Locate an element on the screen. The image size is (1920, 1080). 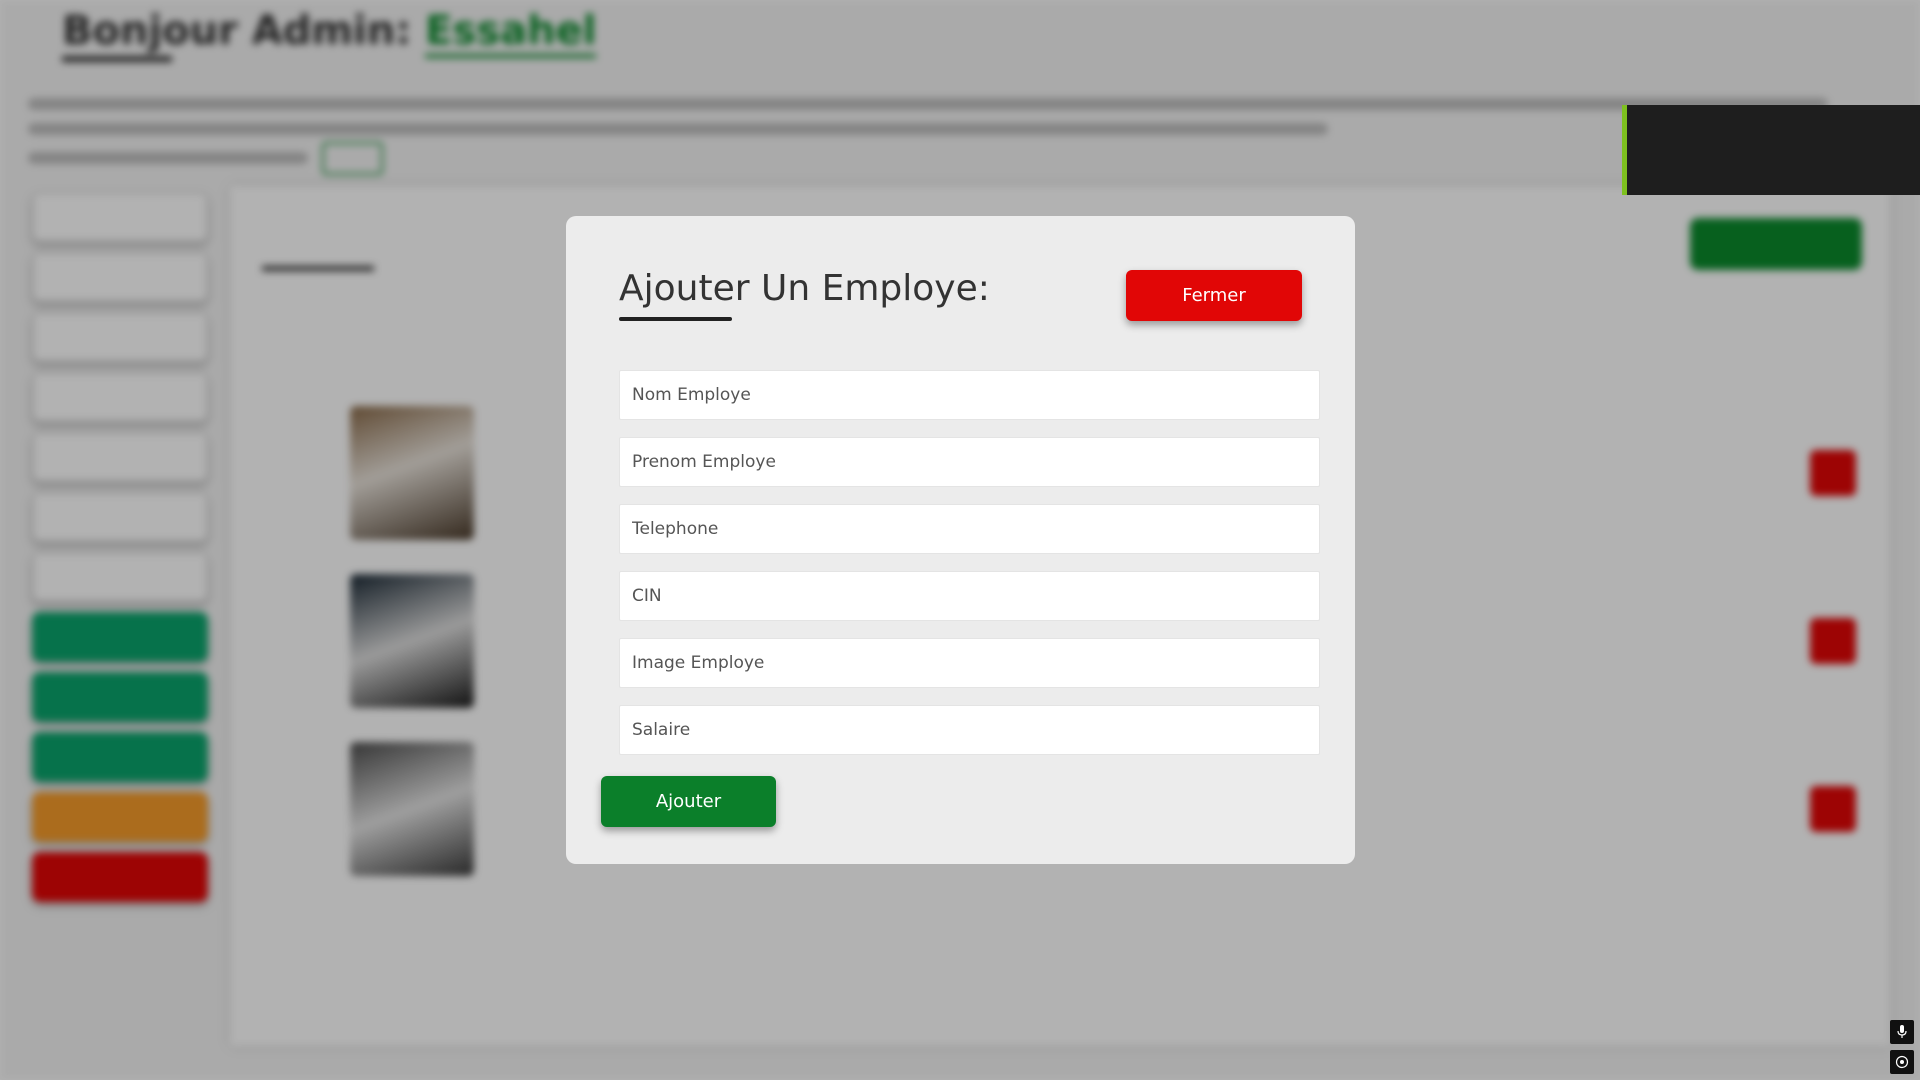
cin-field is located at coordinates (969, 596).